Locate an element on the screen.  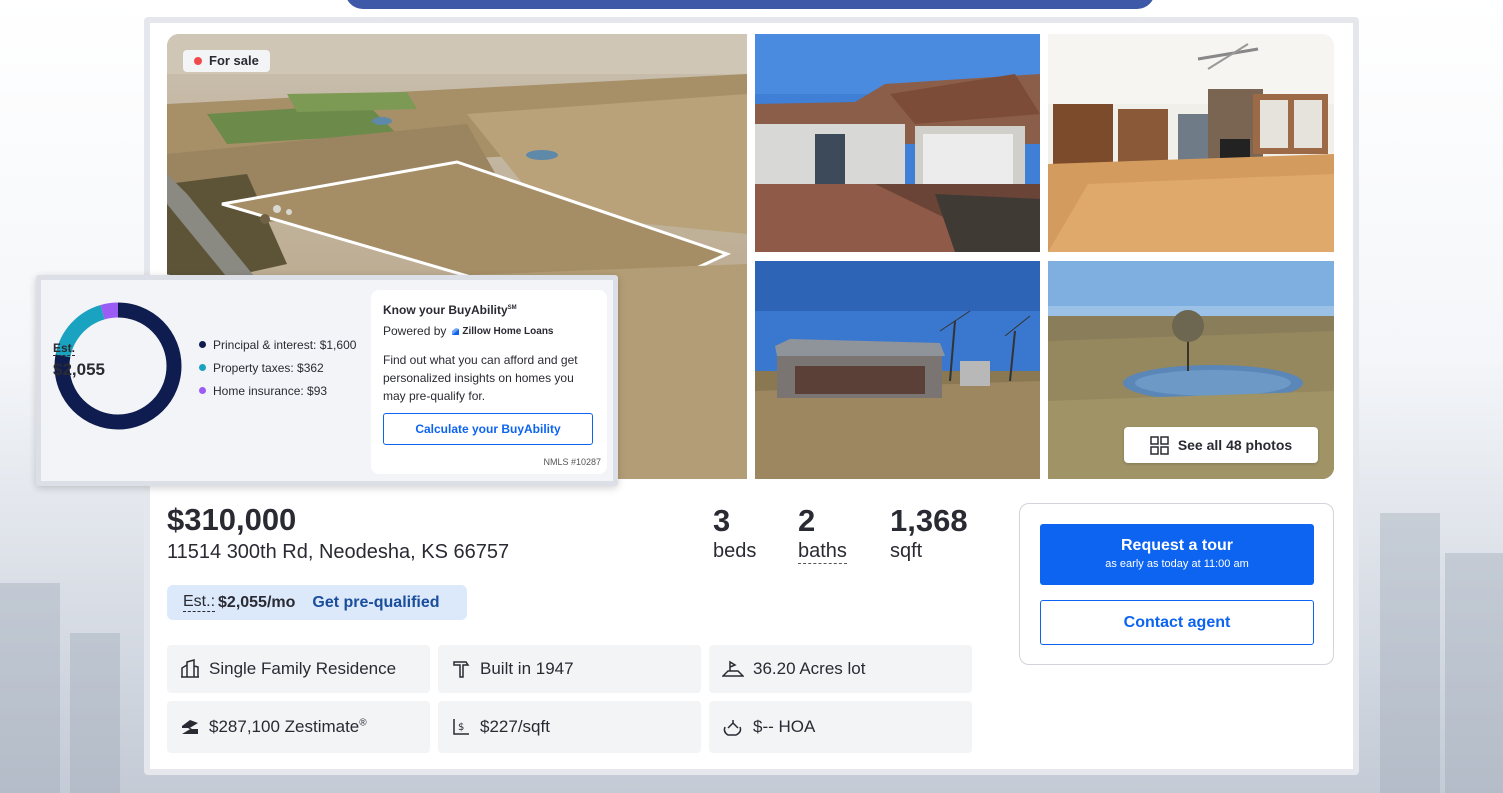
beds-stat: 3 beds is located at coordinates (734, 533).